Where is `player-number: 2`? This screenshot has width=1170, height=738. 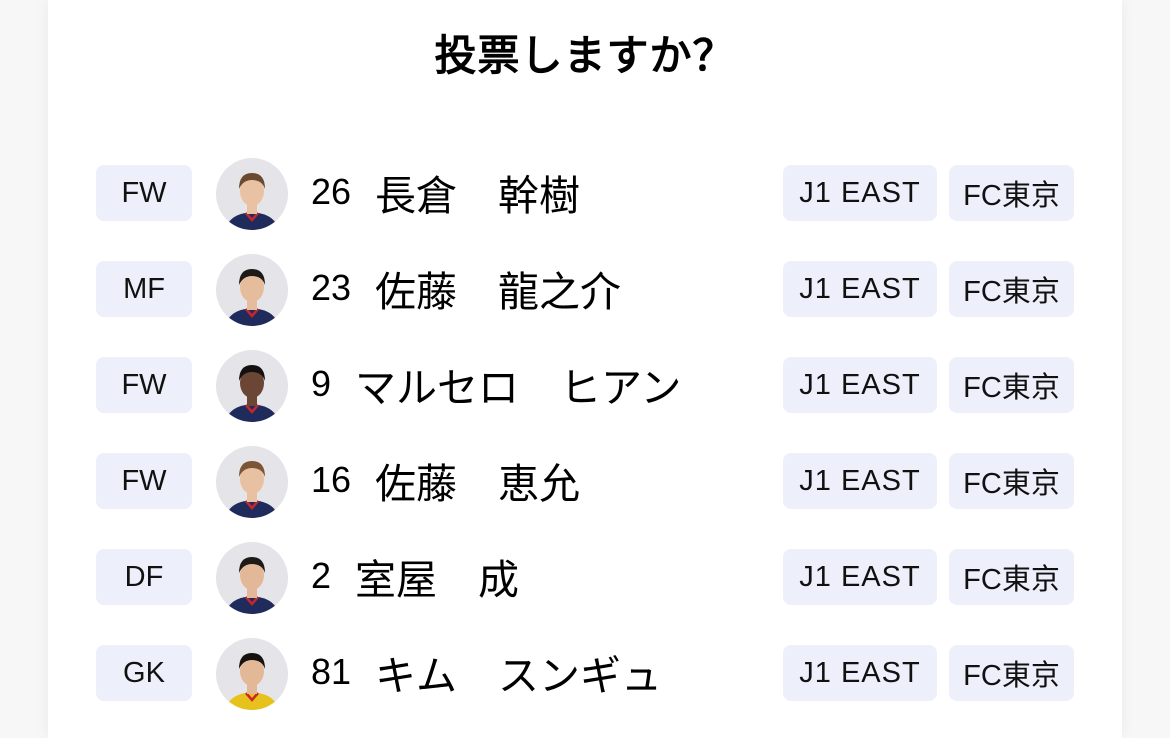 player-number: 2 is located at coordinates (321, 575).